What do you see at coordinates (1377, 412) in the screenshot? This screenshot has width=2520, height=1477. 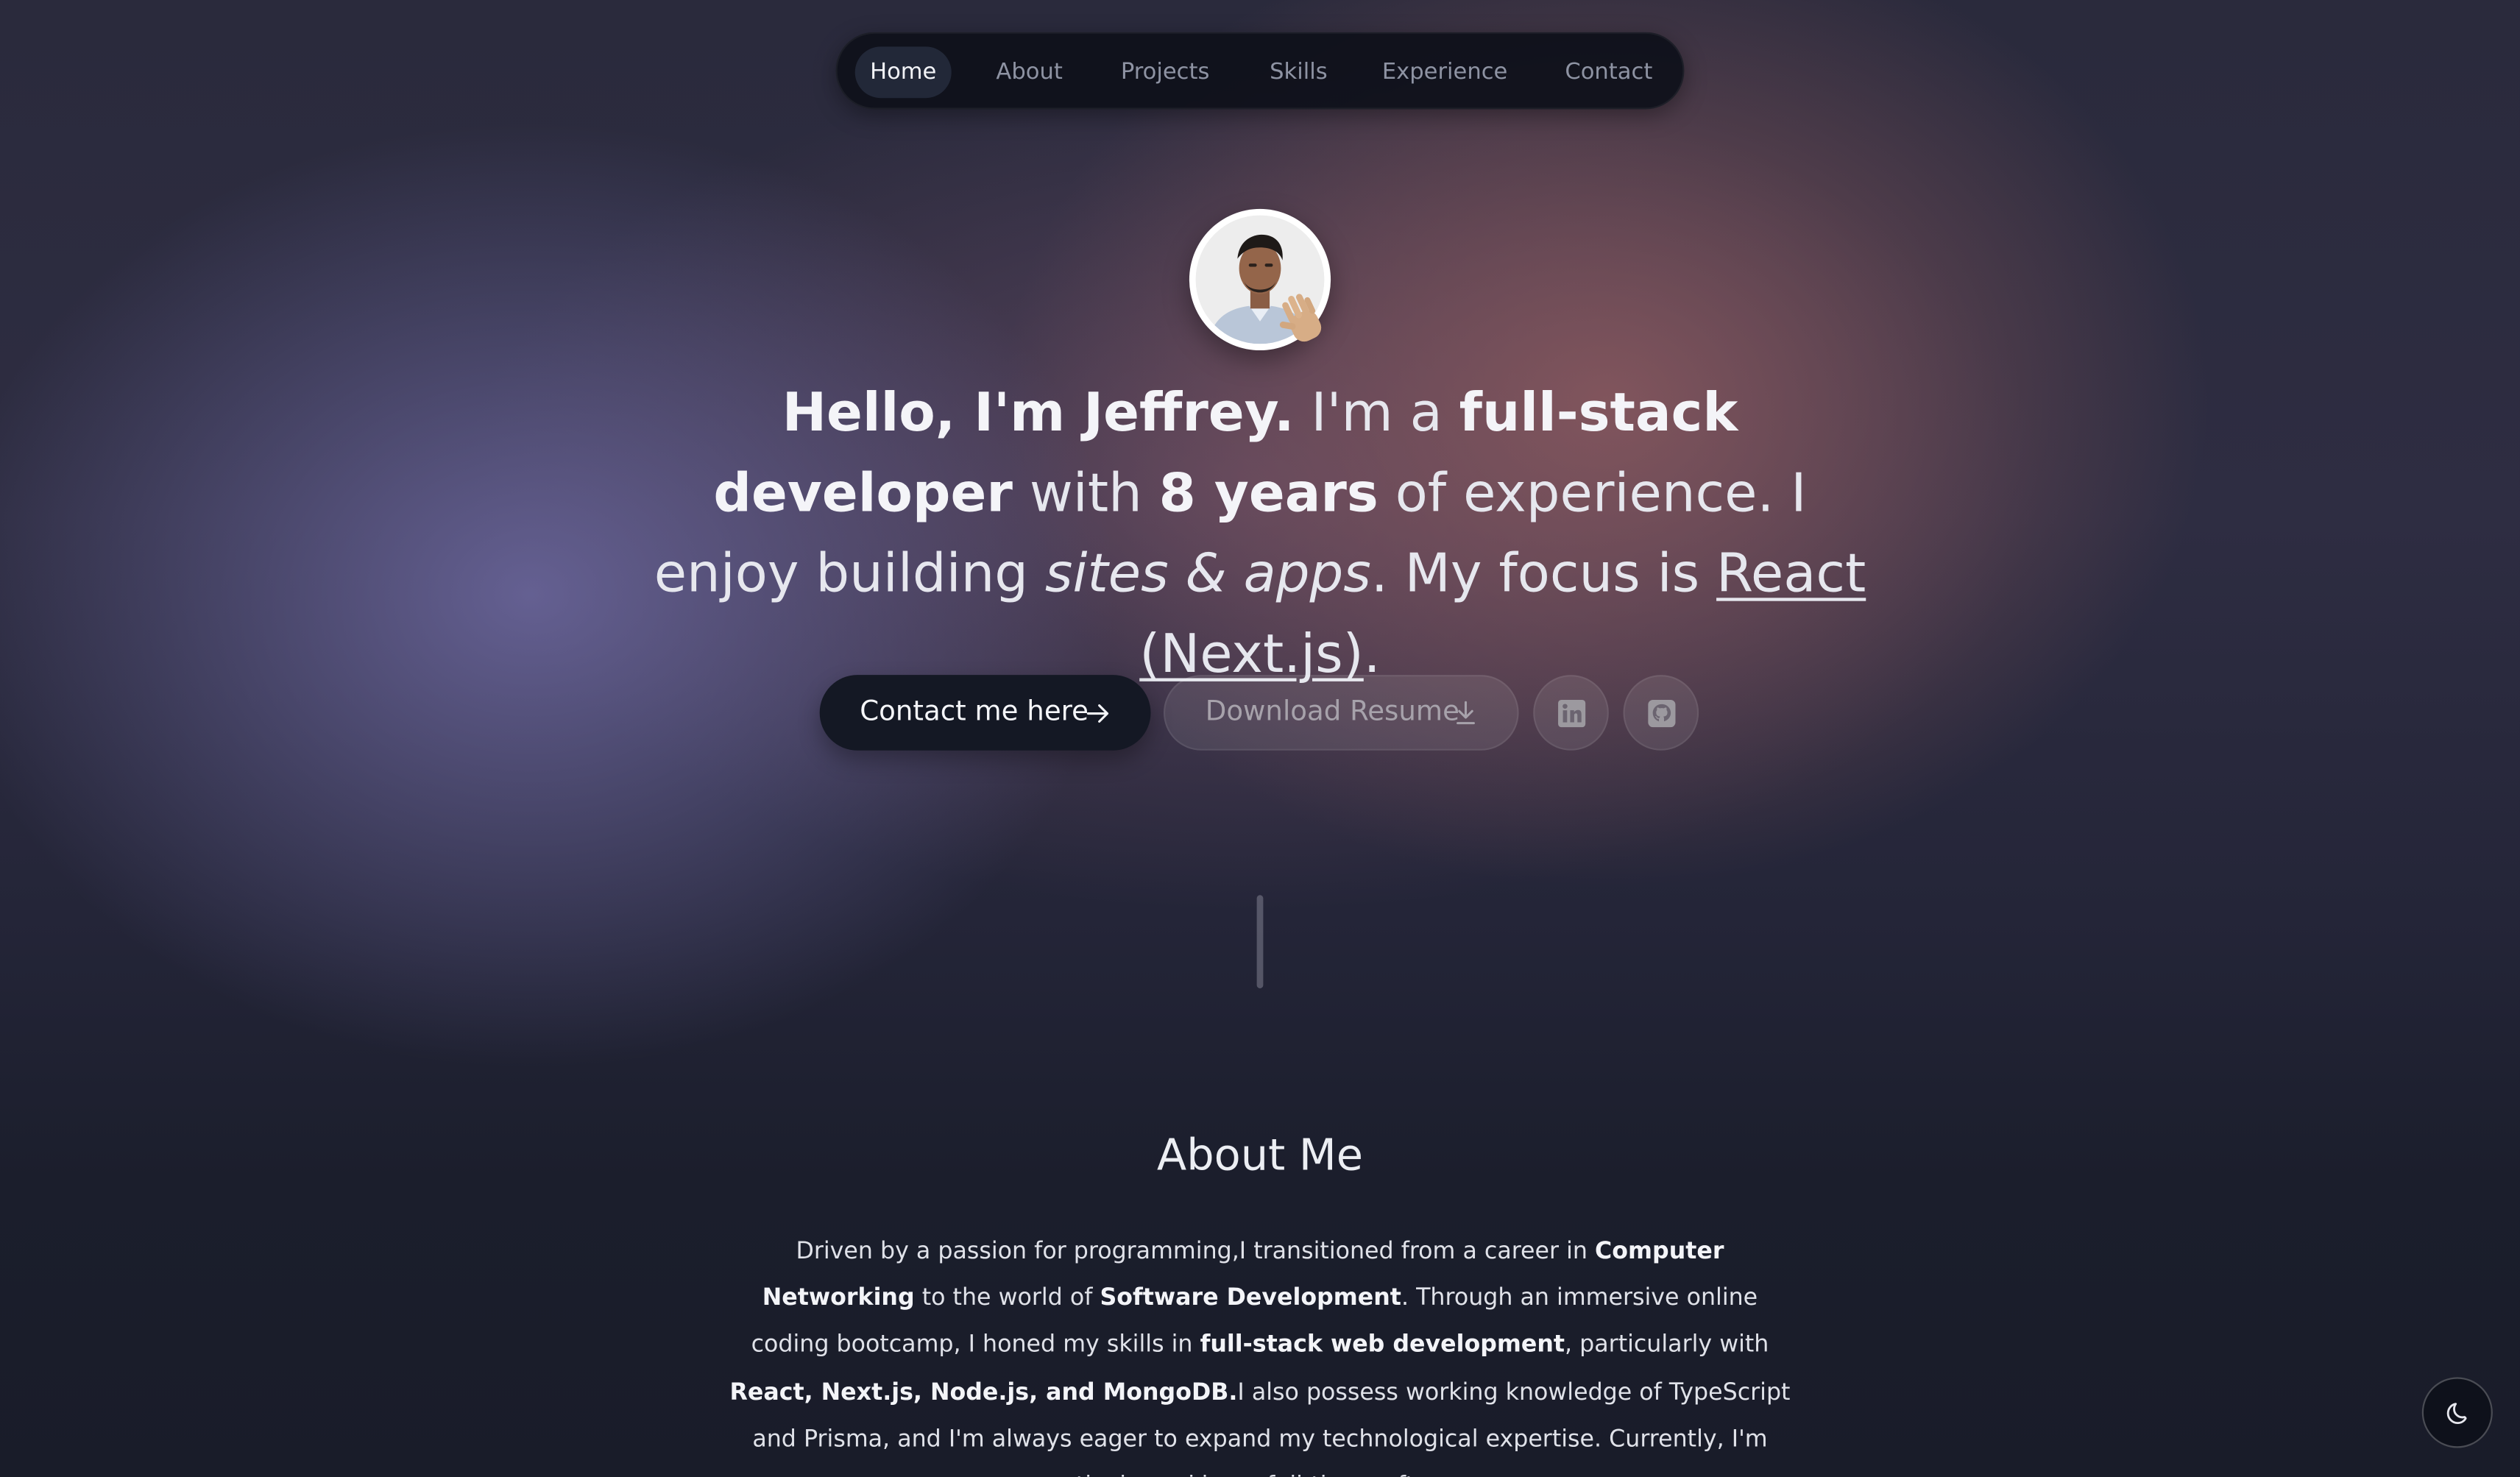 I see `hero-text: I'm a` at bounding box center [1377, 412].